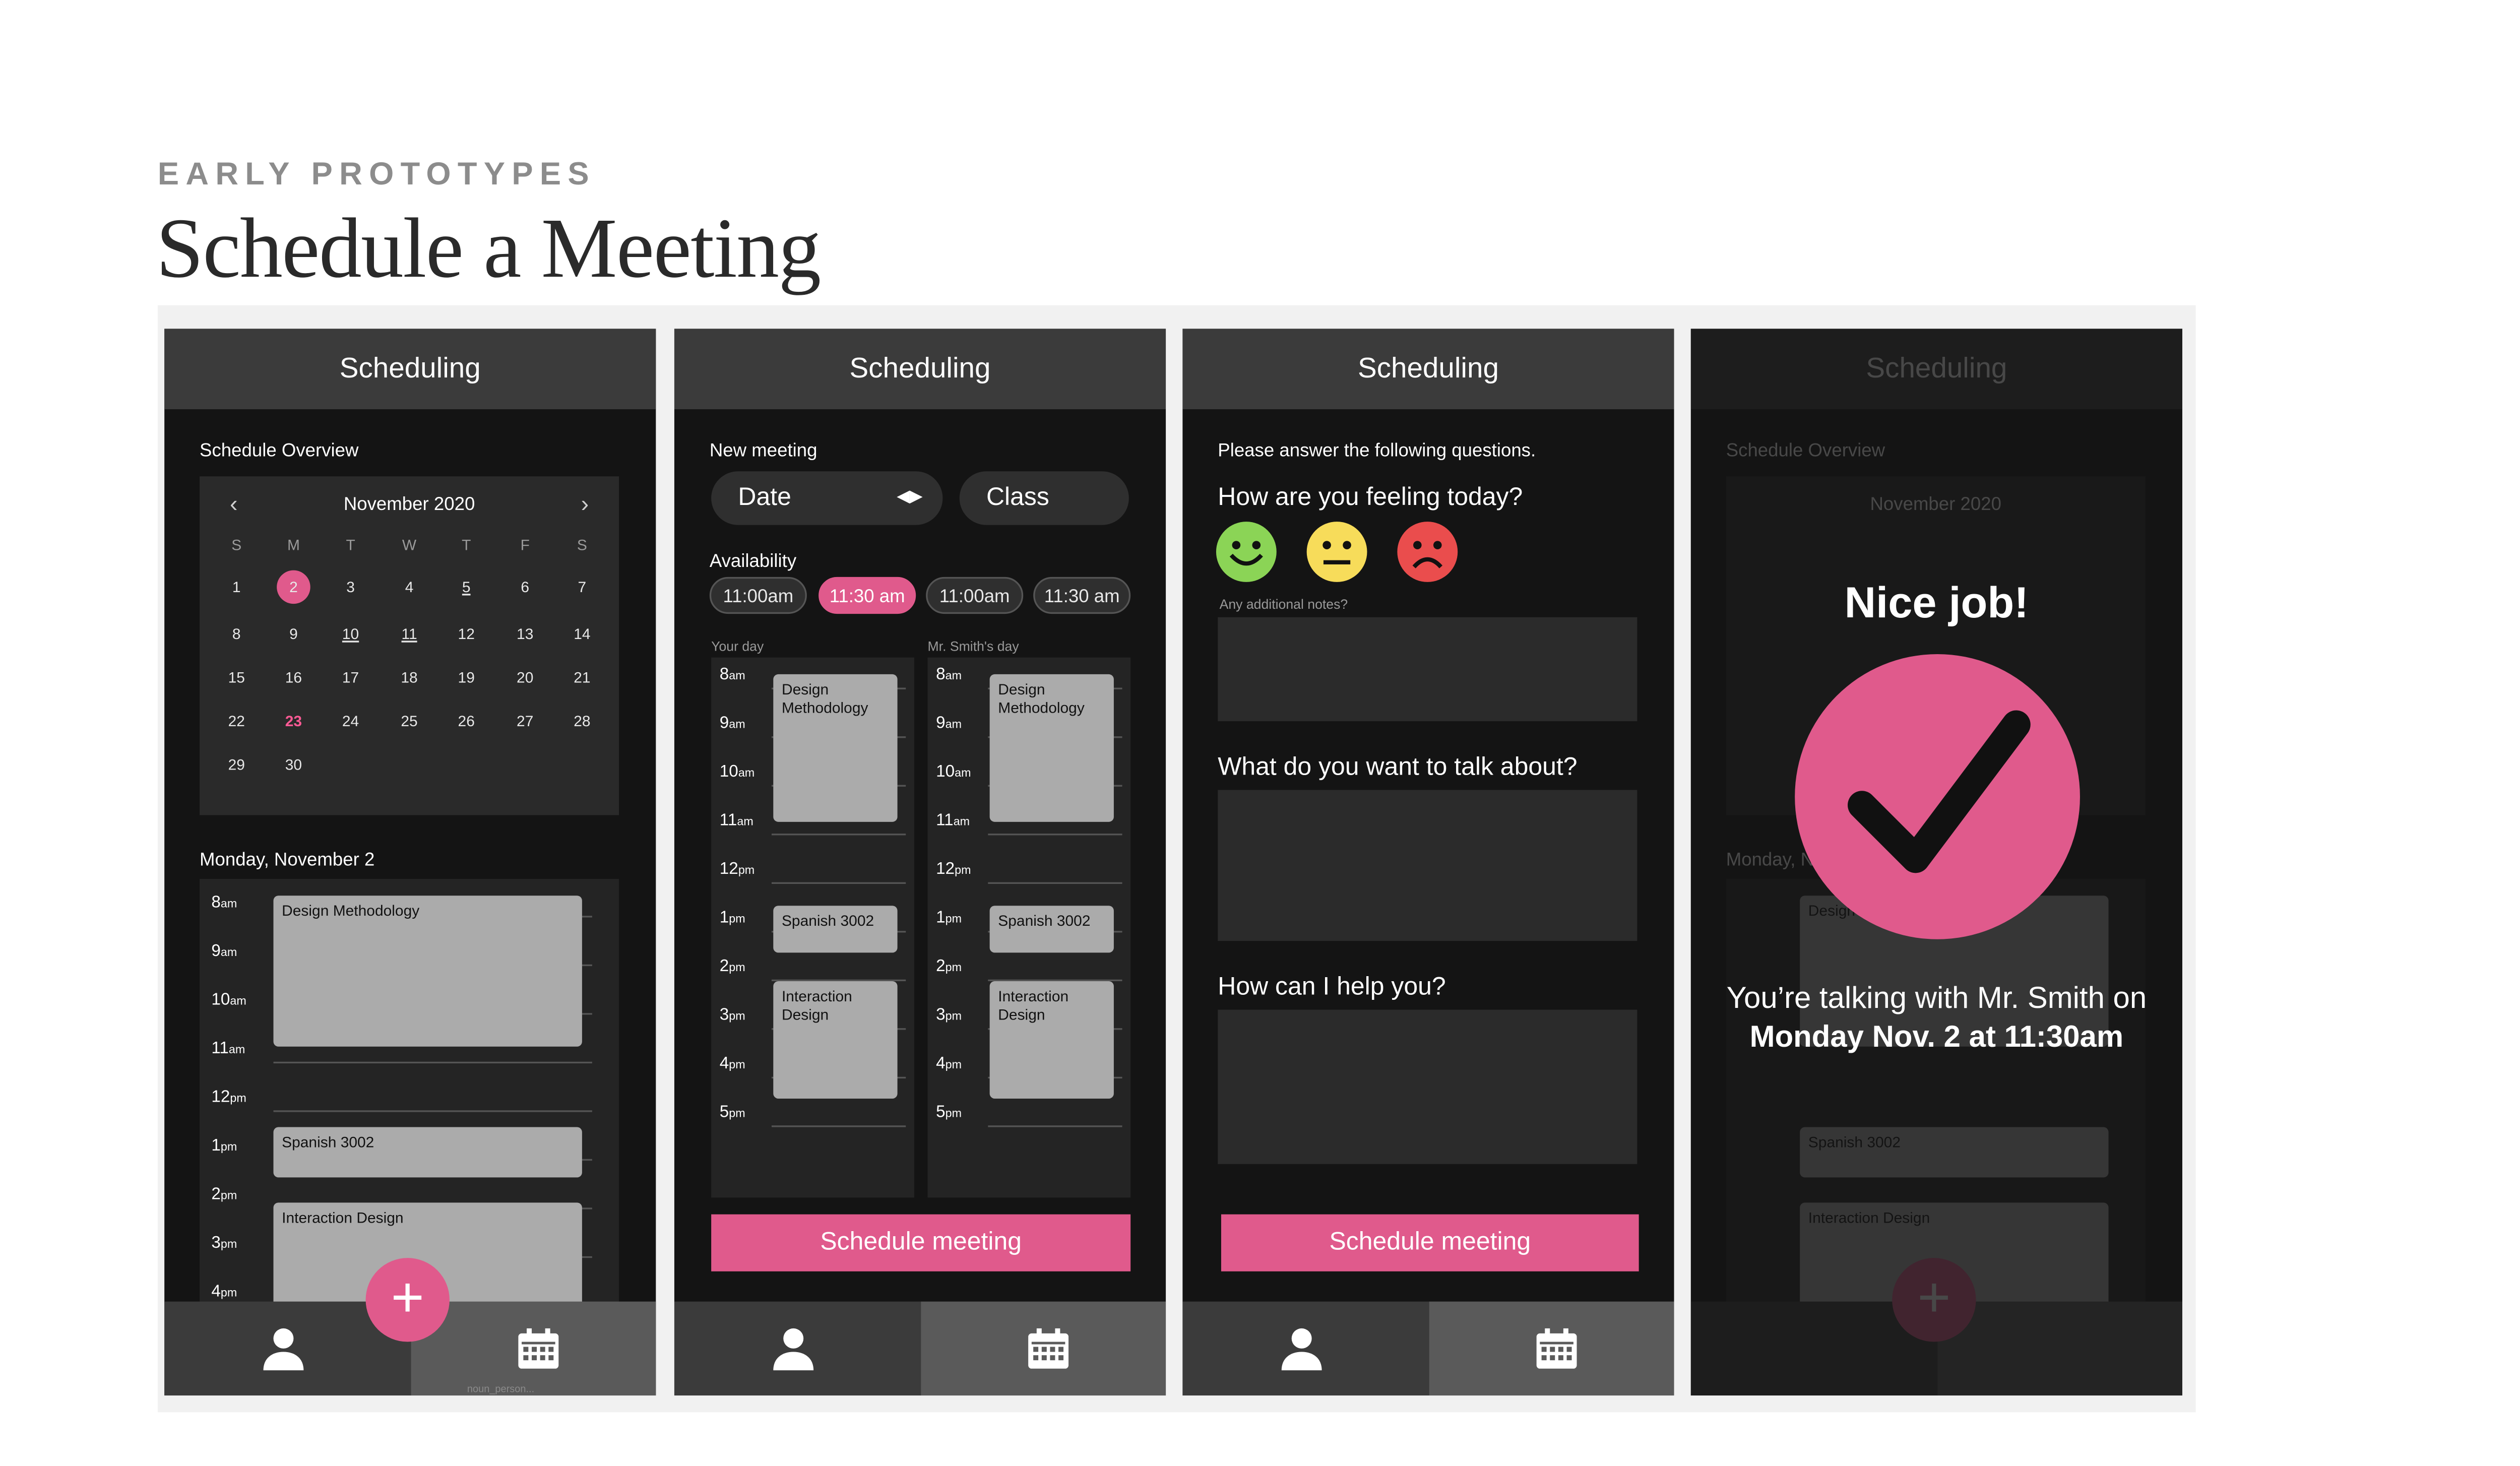  Describe the element at coordinates (737, 869) in the screenshot. I see `hour-label: 12pm` at that location.